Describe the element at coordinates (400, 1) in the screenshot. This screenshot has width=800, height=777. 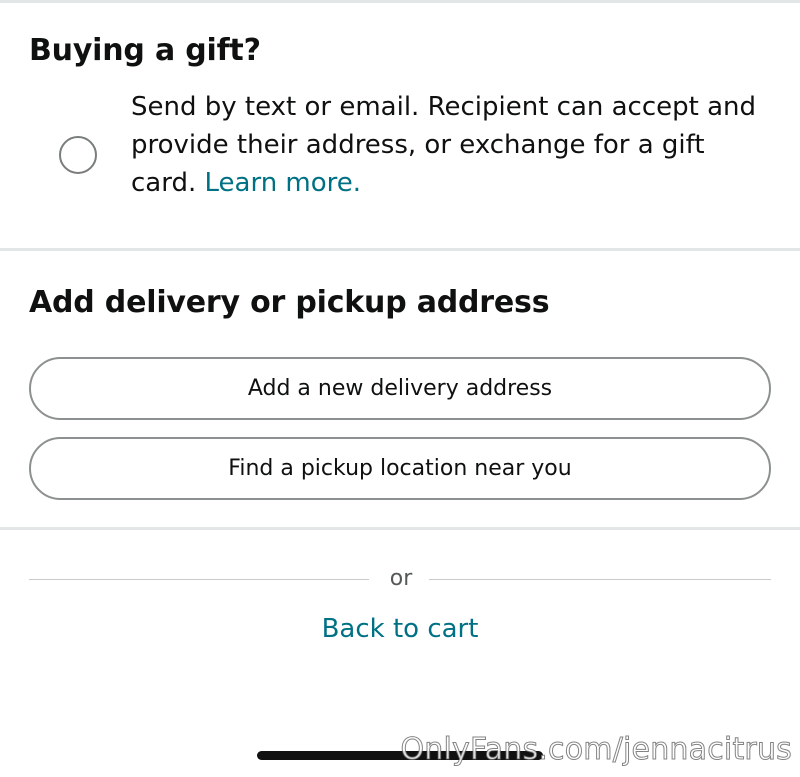
I see `top-divider` at that location.